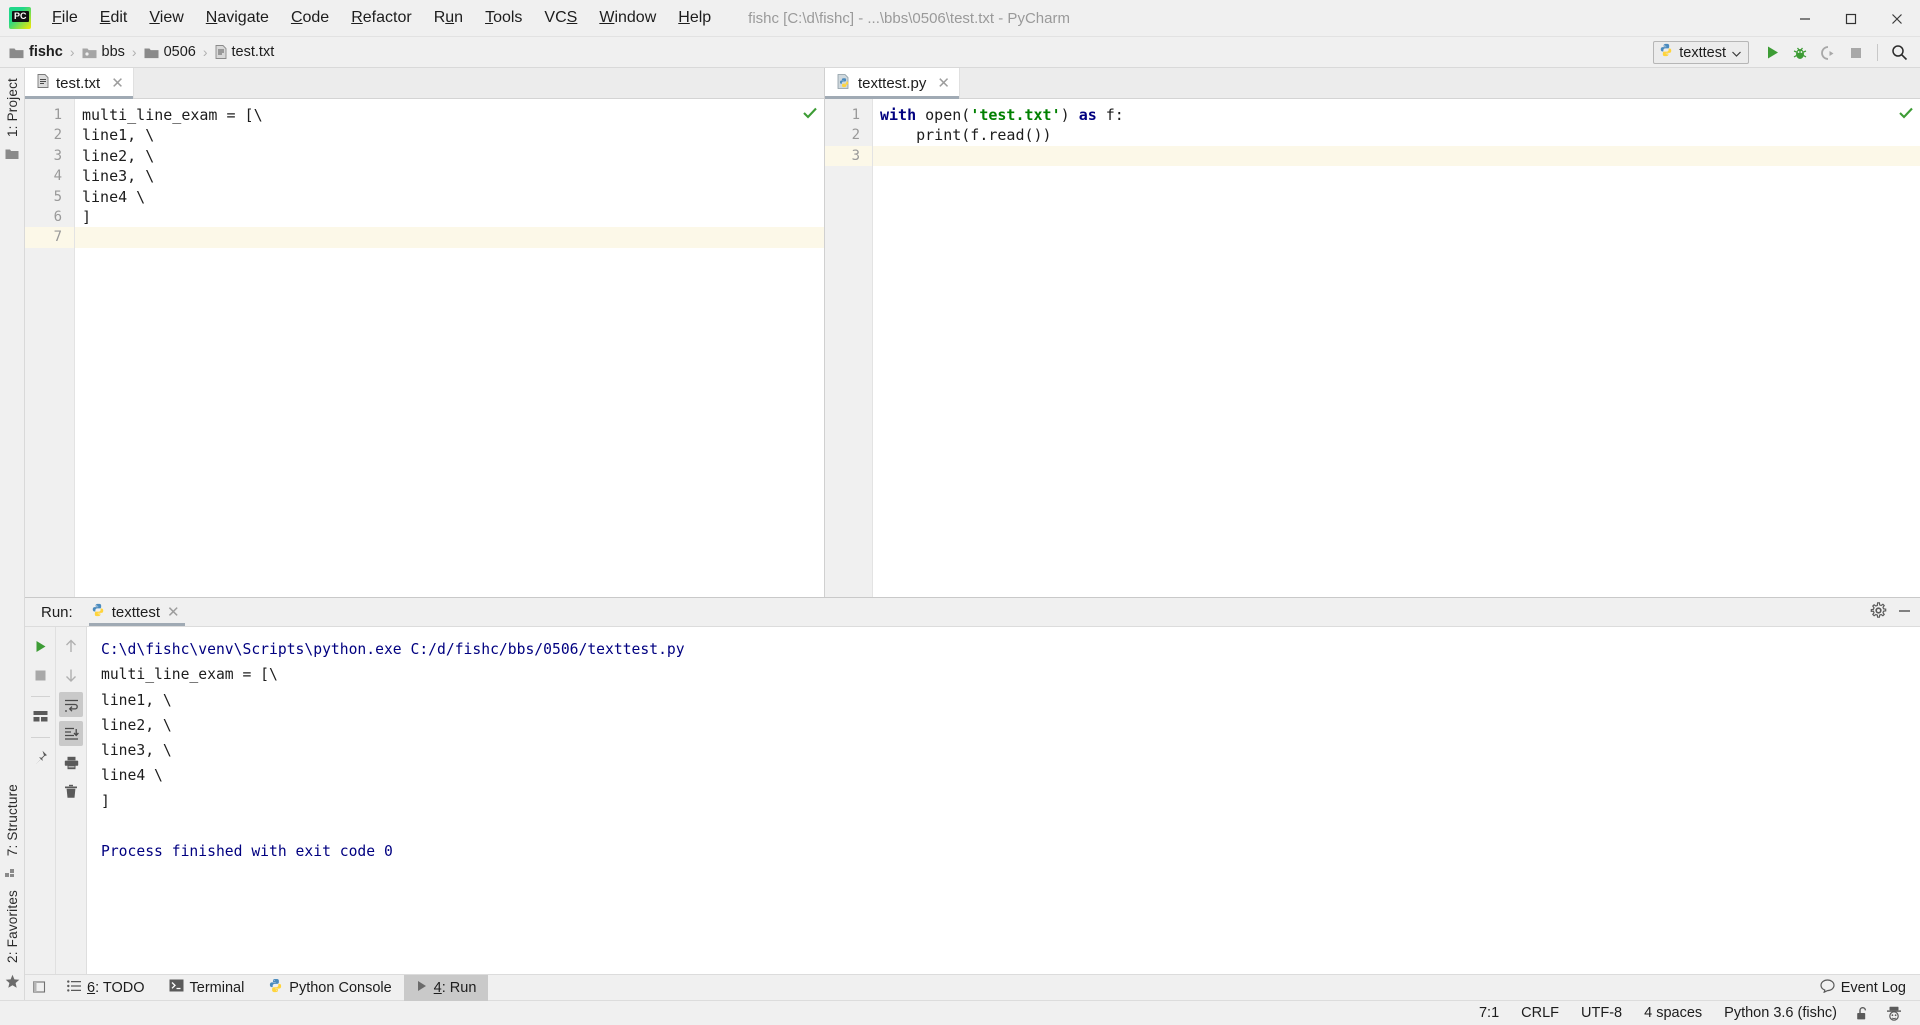  I want to click on breadcrumb-label: fishc, so click(46, 52).